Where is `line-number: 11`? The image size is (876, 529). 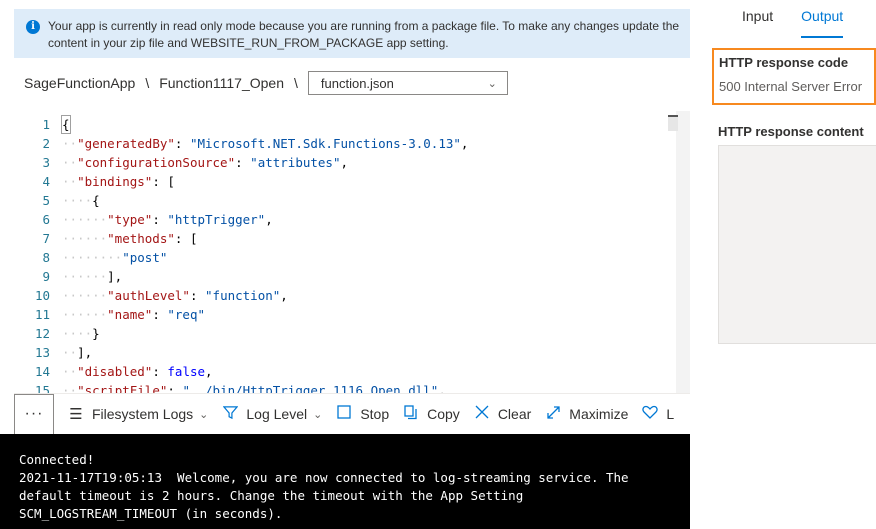 line-number: 11 is located at coordinates (42, 314).